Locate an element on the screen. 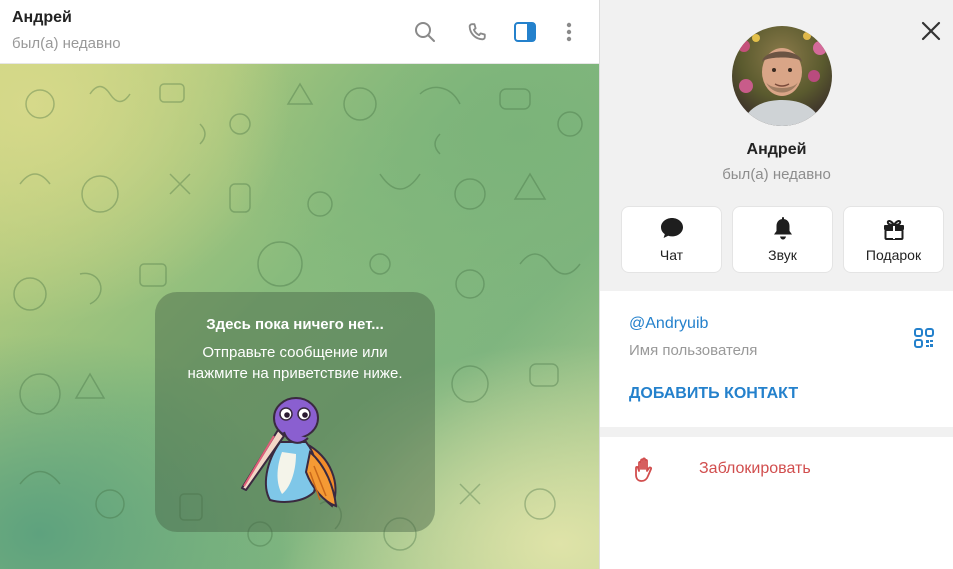 The image size is (953, 569). gift-icon is located at coordinates (893, 229).